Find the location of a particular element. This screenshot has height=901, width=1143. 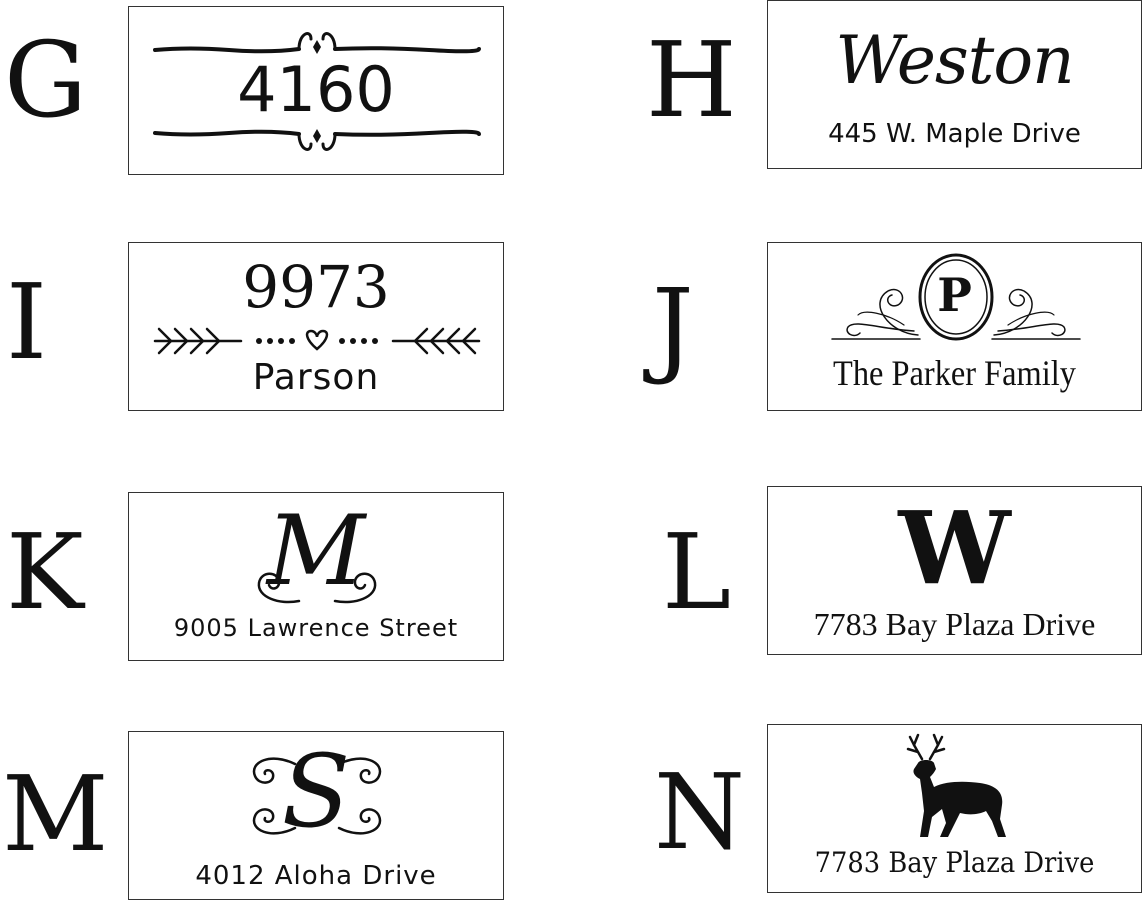

monogram-letter-text: W is located at coordinates (954, 548).